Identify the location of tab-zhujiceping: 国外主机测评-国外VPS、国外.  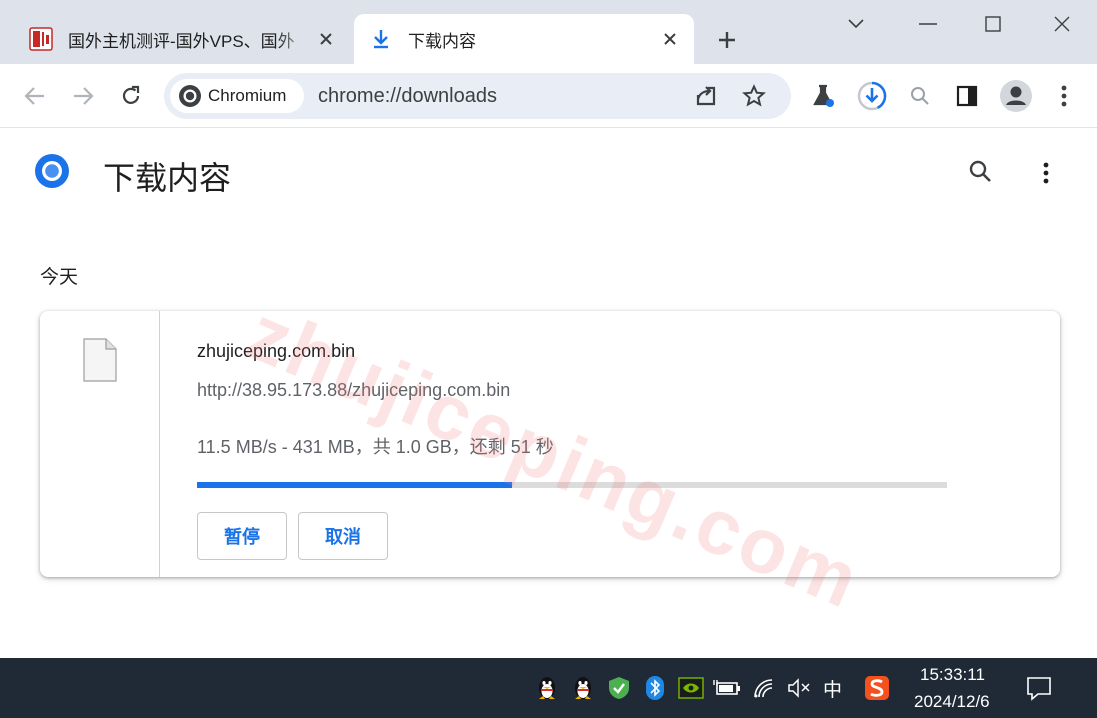
(182, 39).